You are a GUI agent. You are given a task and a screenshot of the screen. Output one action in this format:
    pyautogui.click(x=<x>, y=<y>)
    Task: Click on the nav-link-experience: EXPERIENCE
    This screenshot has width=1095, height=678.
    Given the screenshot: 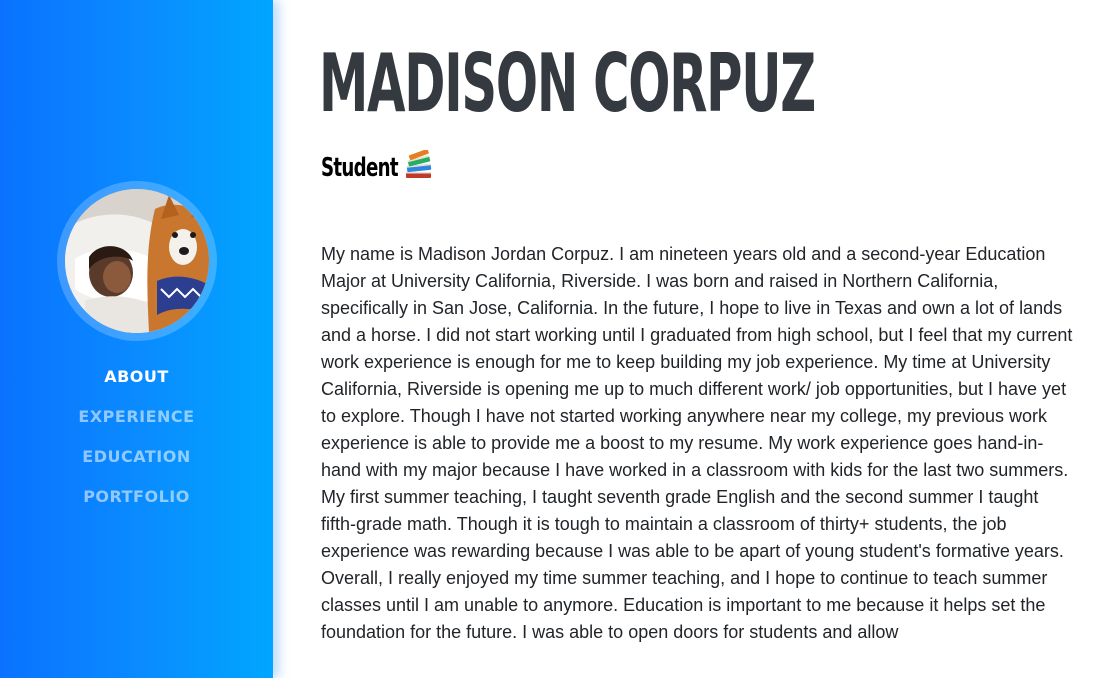 What is the action you would take?
    pyautogui.click(x=136, y=424)
    